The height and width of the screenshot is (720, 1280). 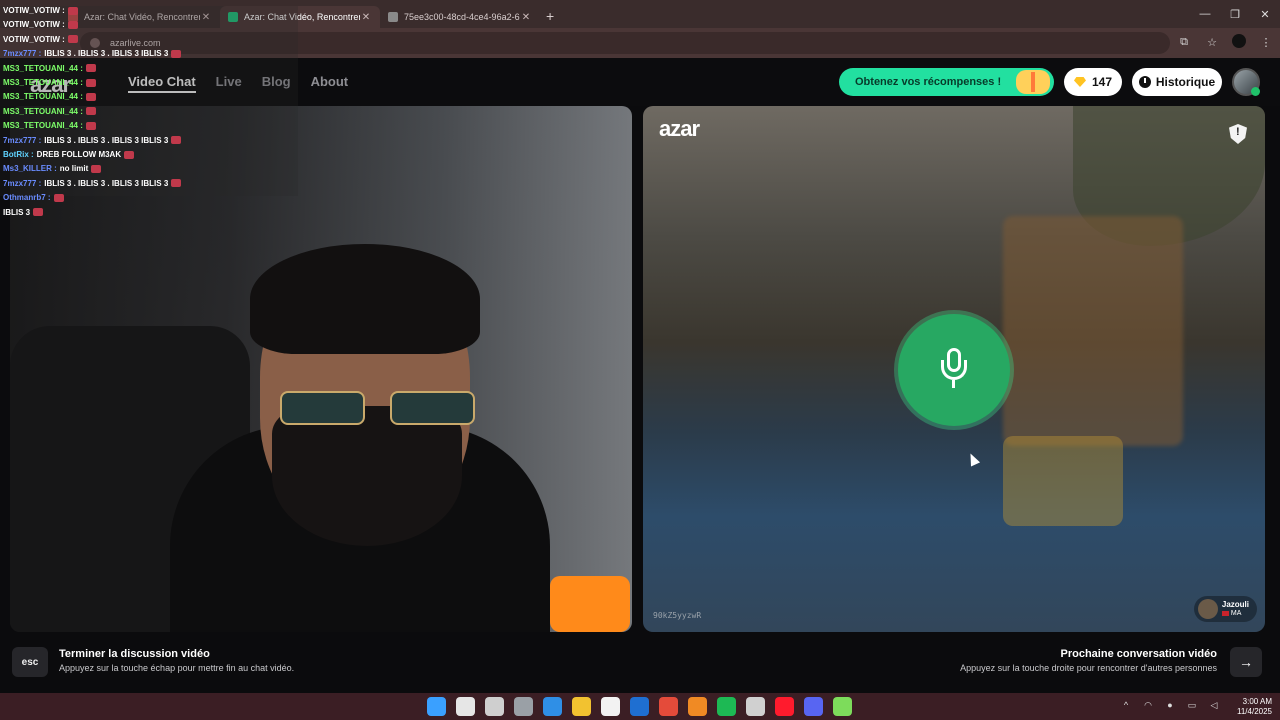 What do you see at coordinates (1063, 481) in the screenshot?
I see `blurred-light` at bounding box center [1063, 481].